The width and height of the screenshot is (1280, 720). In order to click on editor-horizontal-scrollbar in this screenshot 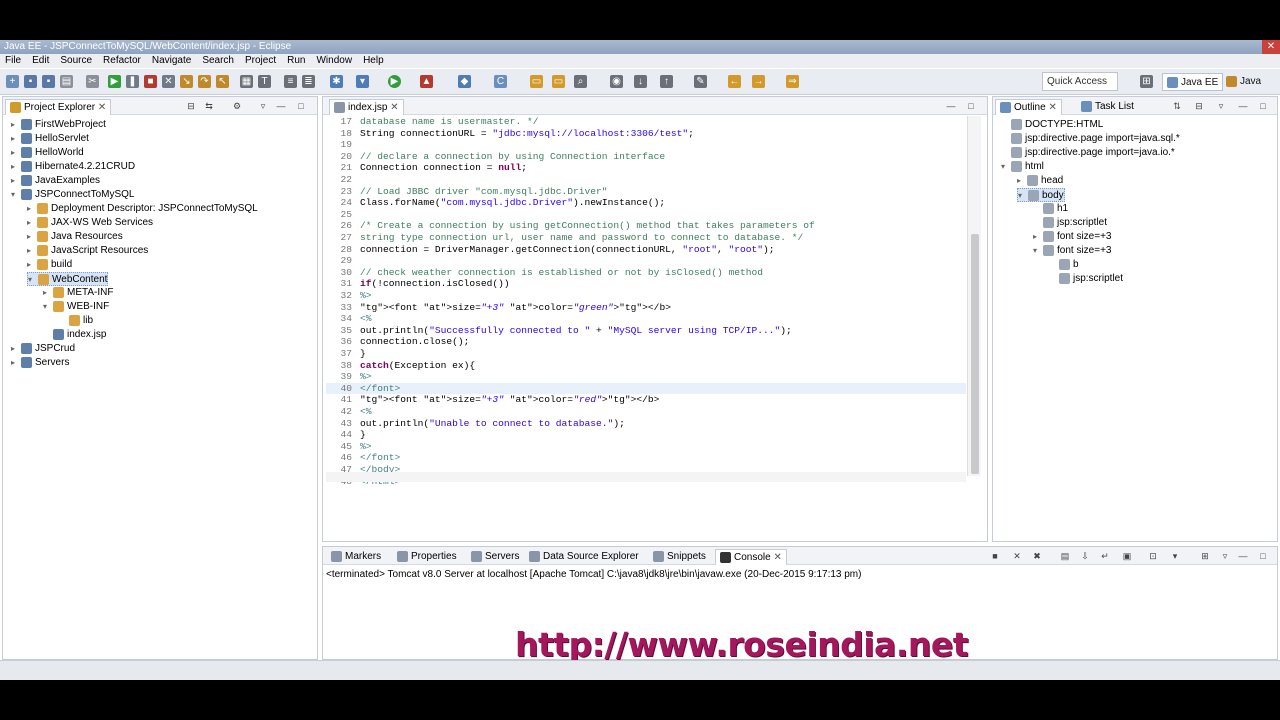, I will do `click(646, 477)`.